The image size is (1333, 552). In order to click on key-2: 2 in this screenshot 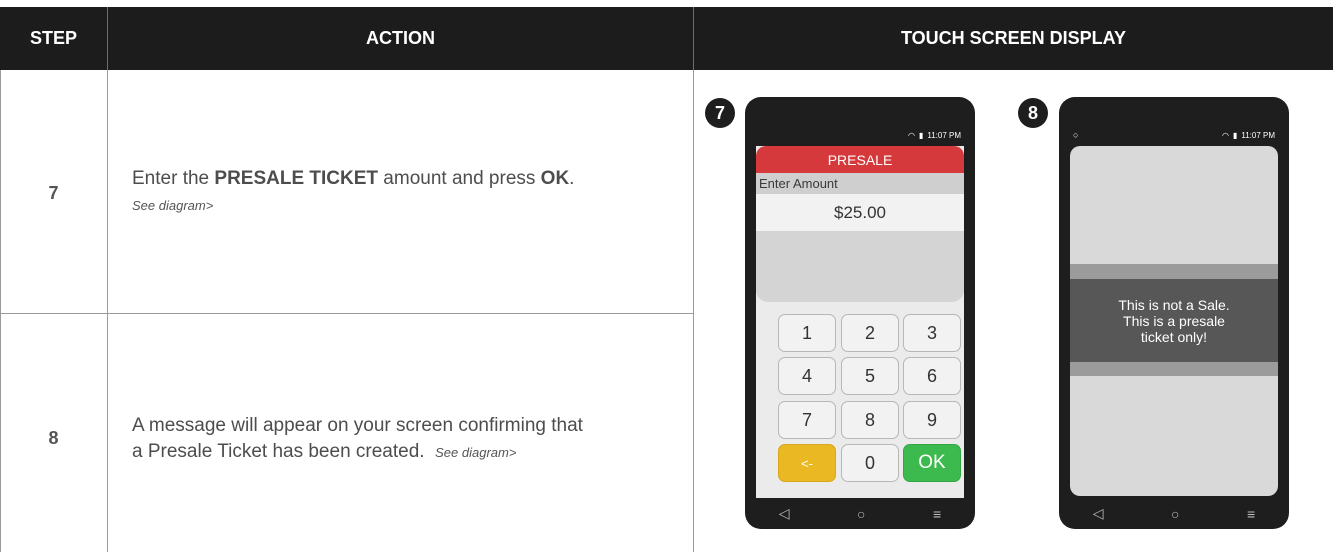, I will do `click(870, 333)`.